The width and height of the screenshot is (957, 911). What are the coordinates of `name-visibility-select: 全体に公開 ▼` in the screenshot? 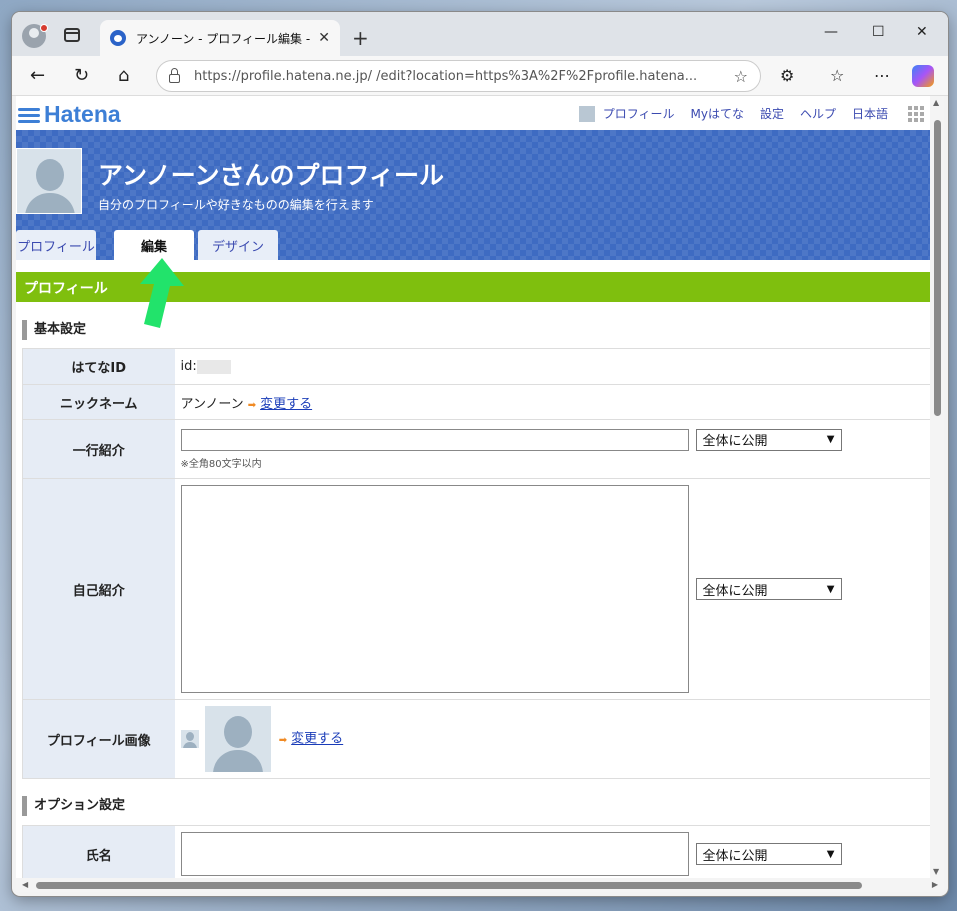 It's located at (768, 854).